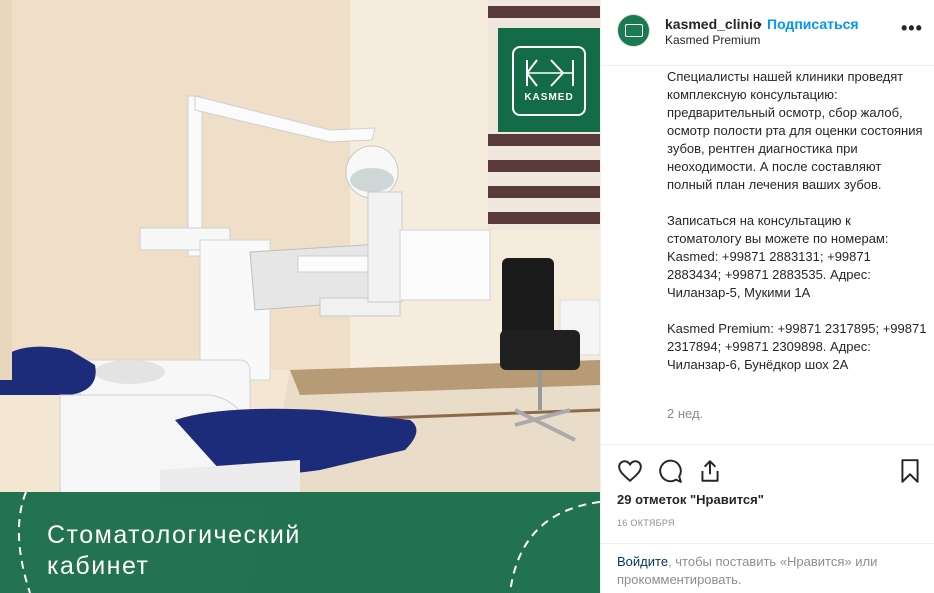  What do you see at coordinates (630, 471) in the screenshot?
I see `heart-icon` at bounding box center [630, 471].